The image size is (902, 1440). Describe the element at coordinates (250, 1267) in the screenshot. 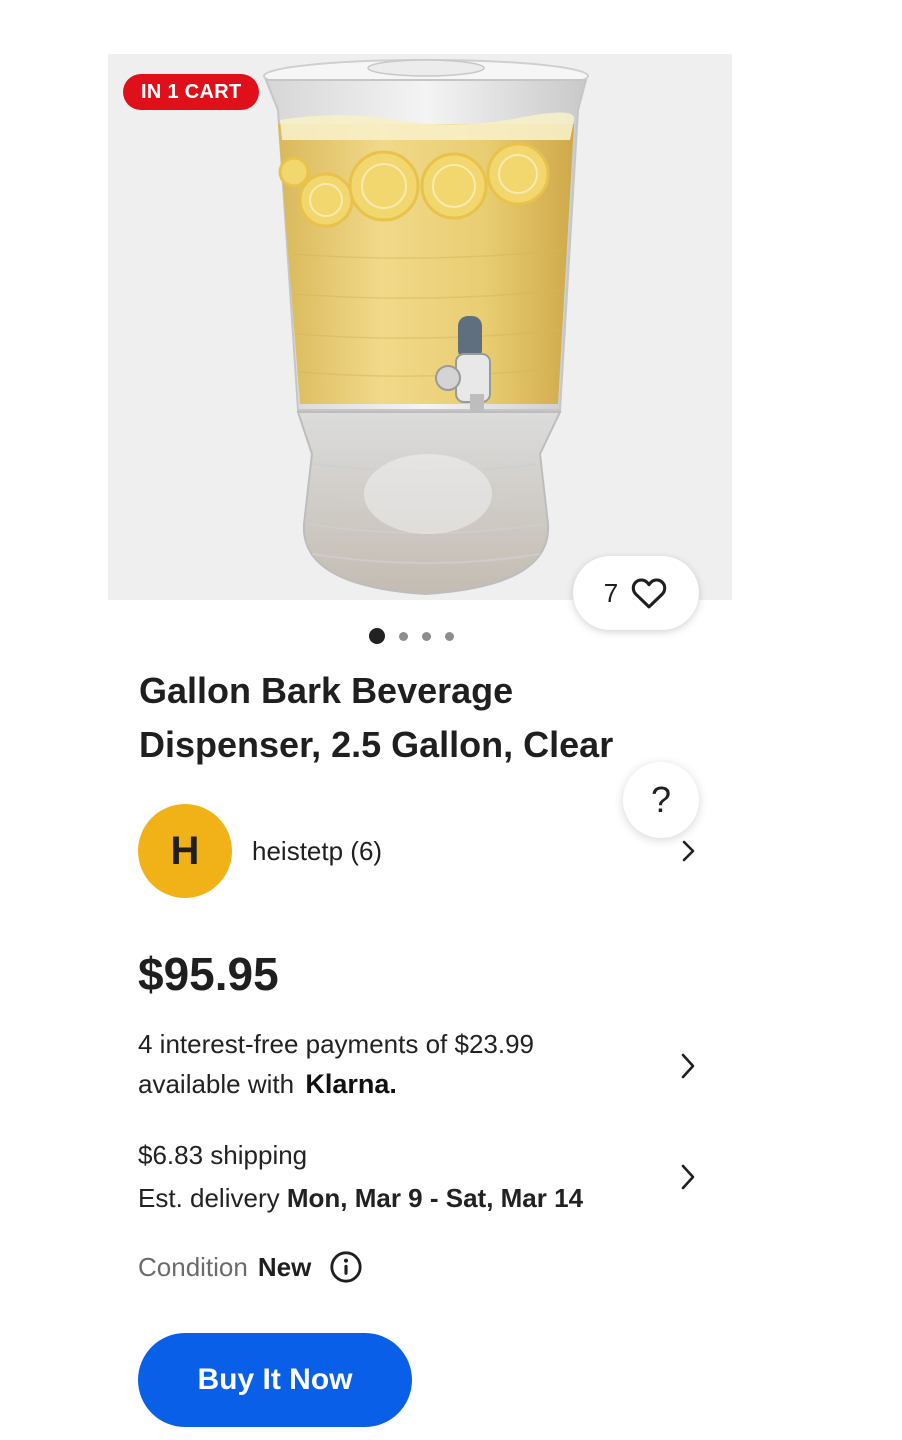

I see `condition-row: Condition New` at that location.